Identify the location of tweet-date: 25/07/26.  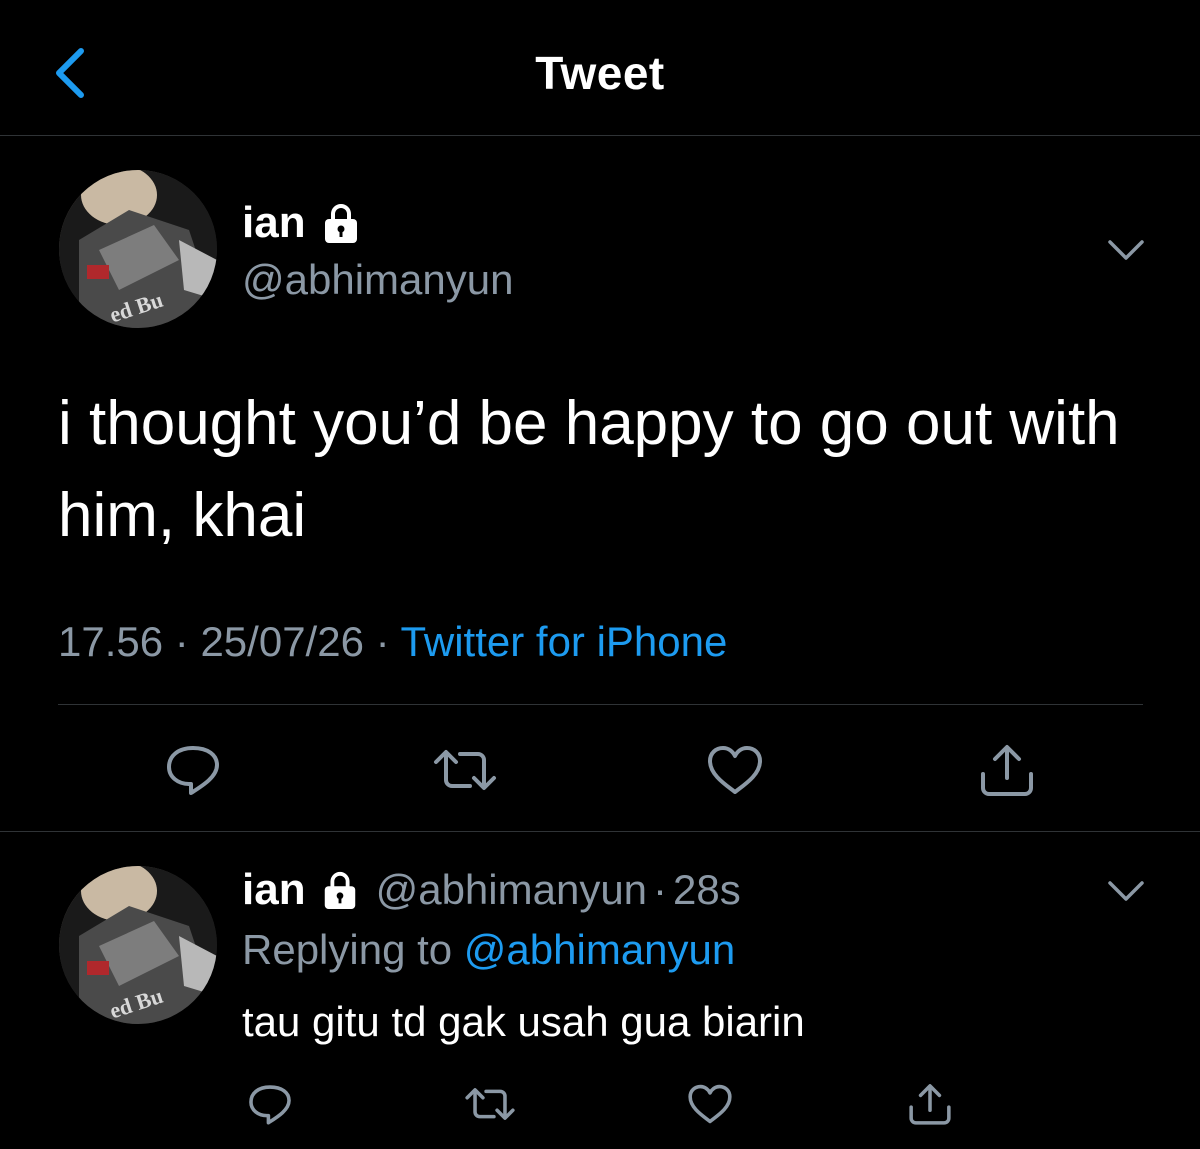
(282, 641).